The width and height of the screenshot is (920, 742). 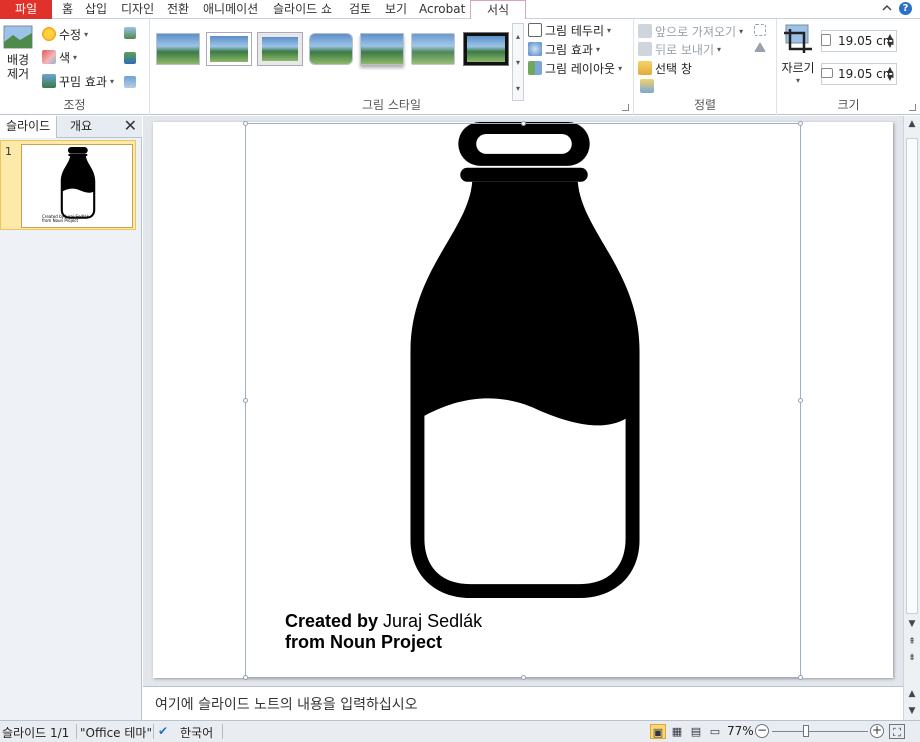 I want to click on remove-background-label-1: 배경, so click(x=18, y=60).